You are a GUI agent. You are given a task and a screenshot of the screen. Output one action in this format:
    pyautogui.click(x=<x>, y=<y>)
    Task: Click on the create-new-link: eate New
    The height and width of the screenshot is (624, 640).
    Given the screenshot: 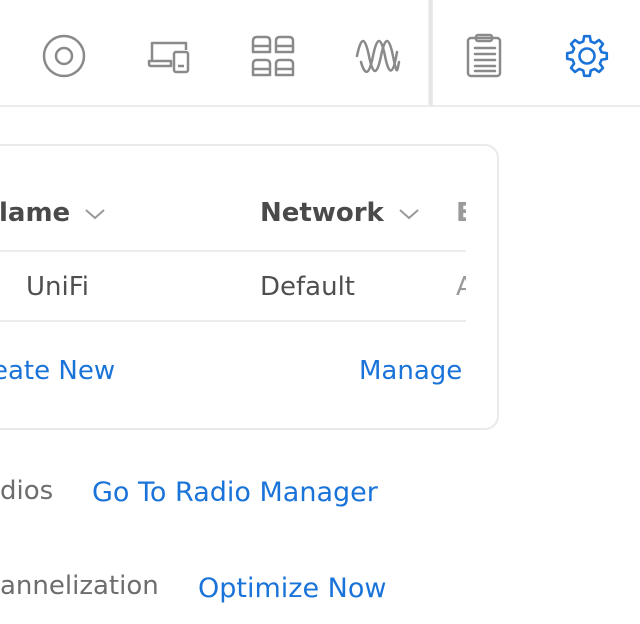 What is the action you would take?
    pyautogui.click(x=57, y=371)
    